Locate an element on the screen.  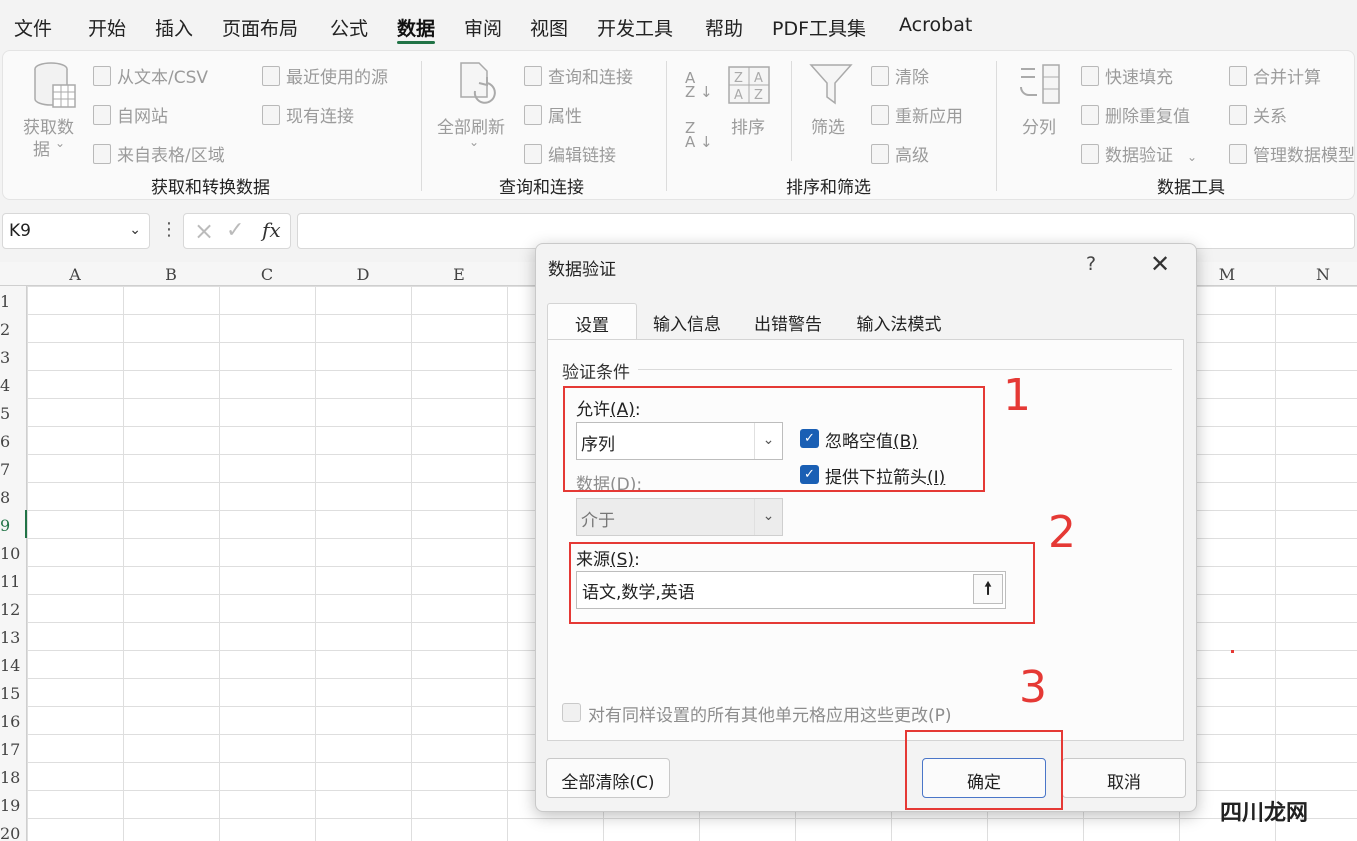
text-to-columns-button: 分列 is located at coordinates (1039, 125).